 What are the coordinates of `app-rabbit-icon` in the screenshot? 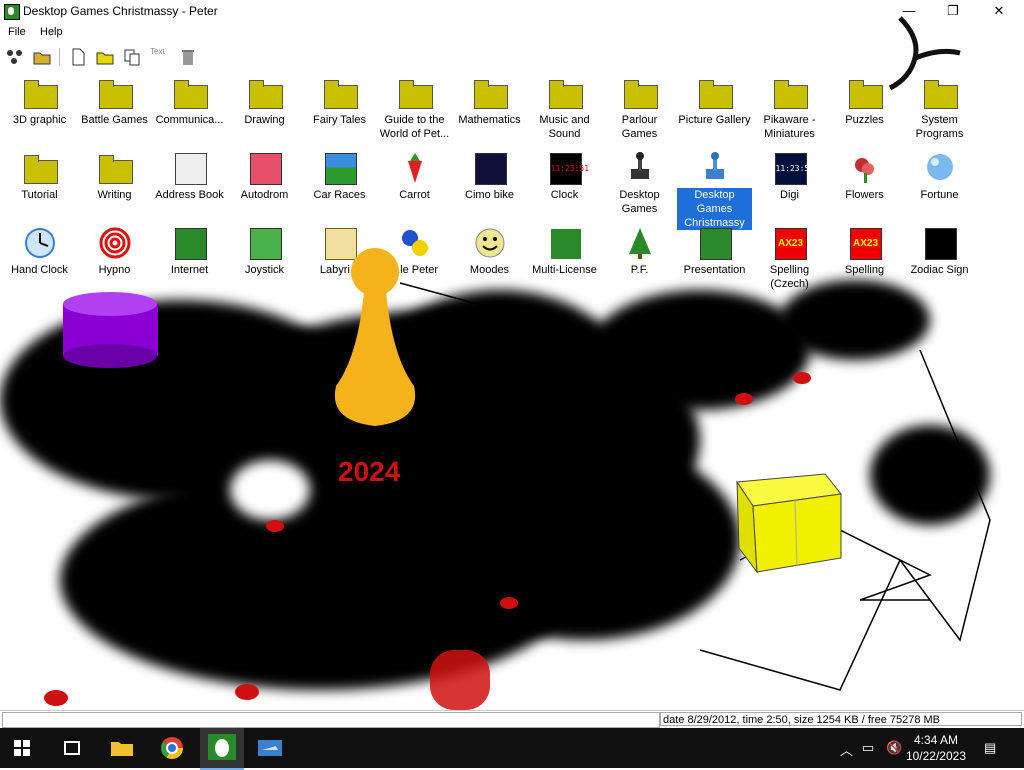 It's located at (12, 12).